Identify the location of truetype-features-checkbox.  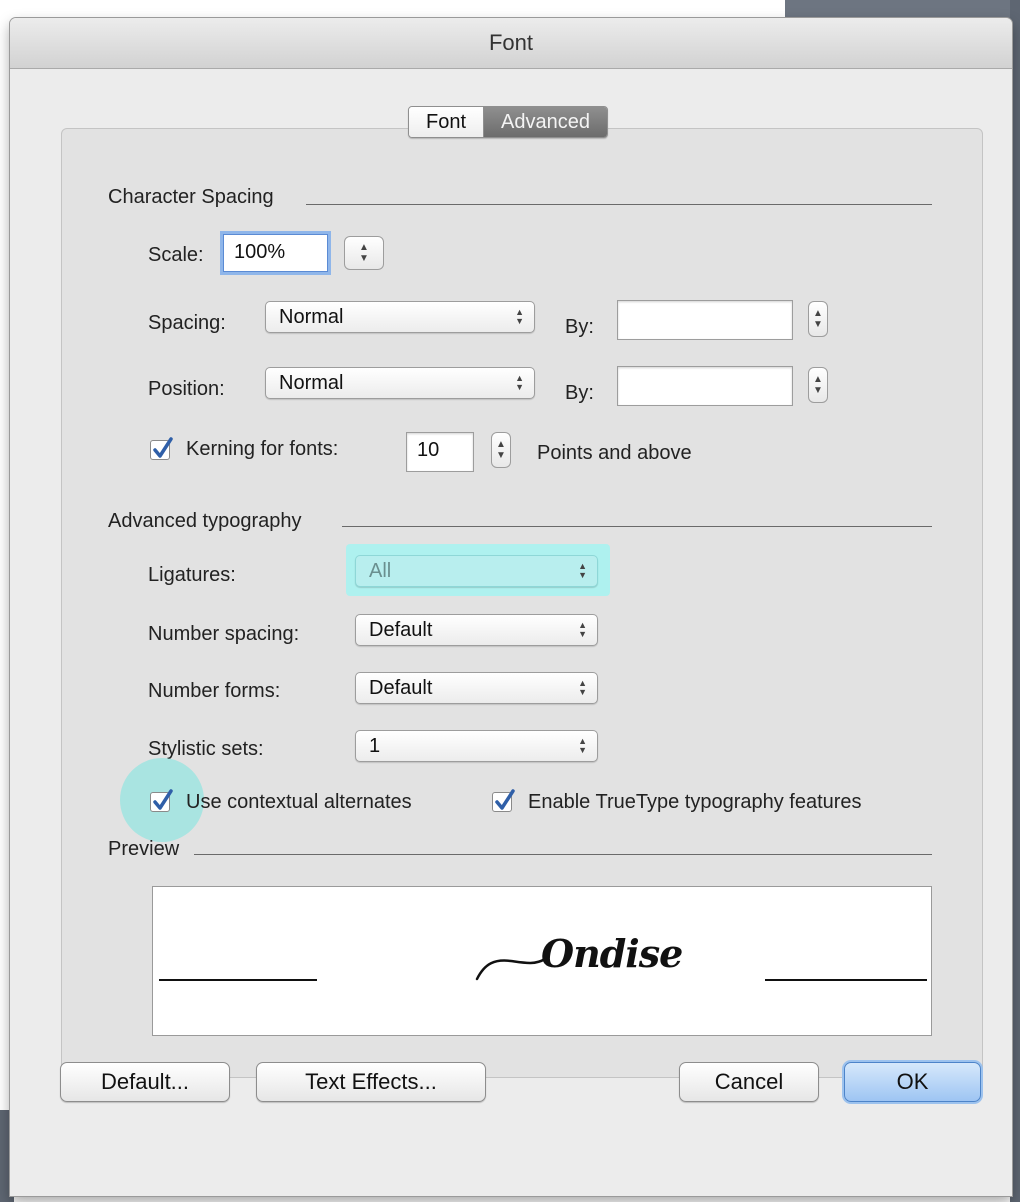
(503, 800).